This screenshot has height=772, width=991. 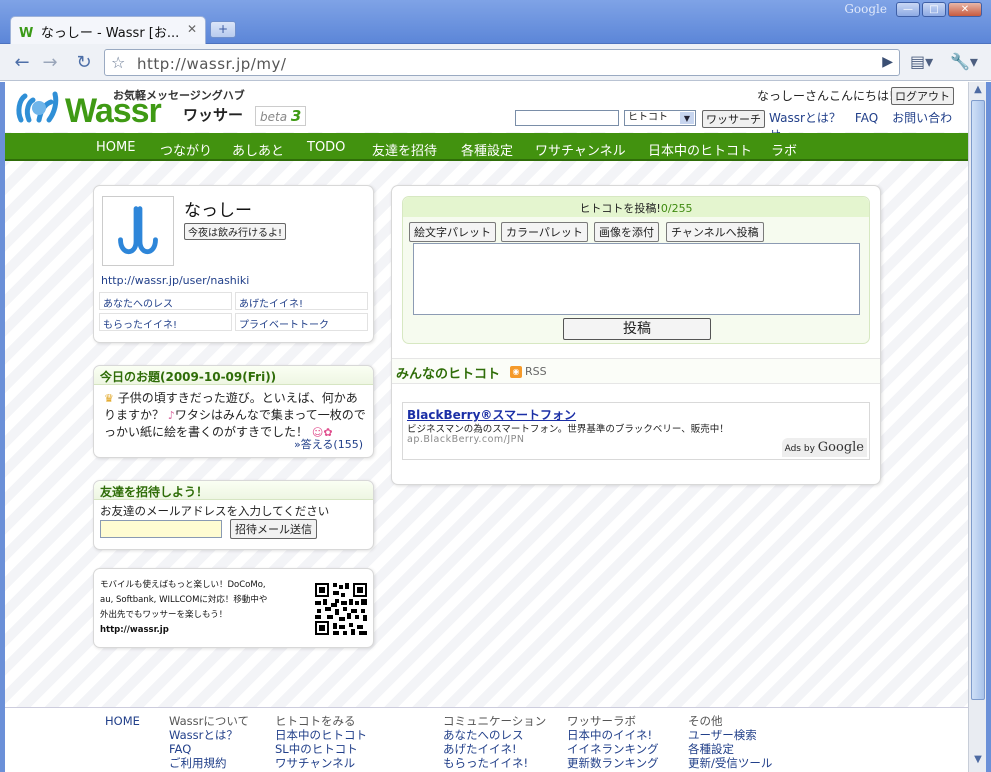 I want to click on footer-col-other: その他 ユーザー検索 各種設定 更新/受信ツール, so click(x=730, y=742).